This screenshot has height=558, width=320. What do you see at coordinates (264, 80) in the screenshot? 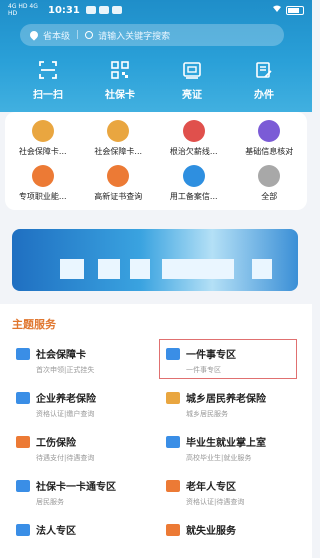
I see `quick-action-my-cases: 办件` at bounding box center [264, 80].